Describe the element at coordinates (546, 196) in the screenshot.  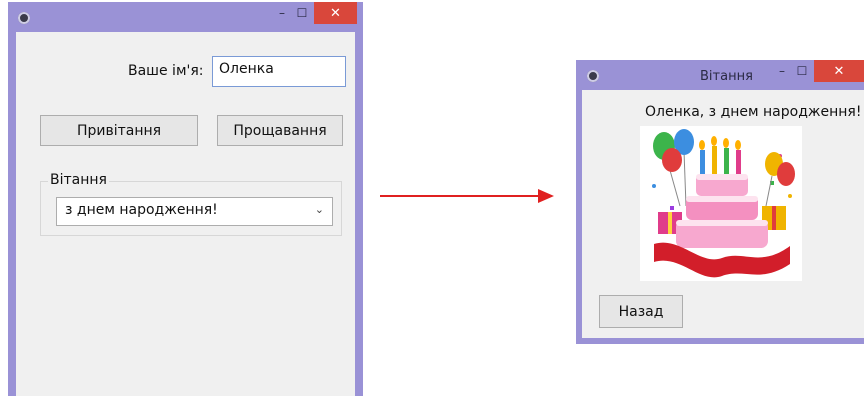
I see `arrow-head` at that location.